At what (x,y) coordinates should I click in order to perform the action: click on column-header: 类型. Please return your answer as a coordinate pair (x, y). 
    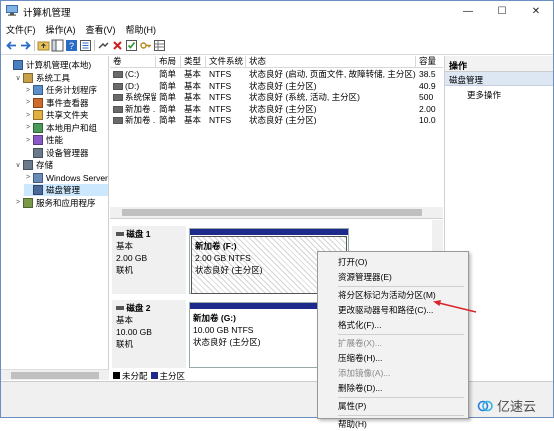
    Looking at the image, I should click on (193, 62).